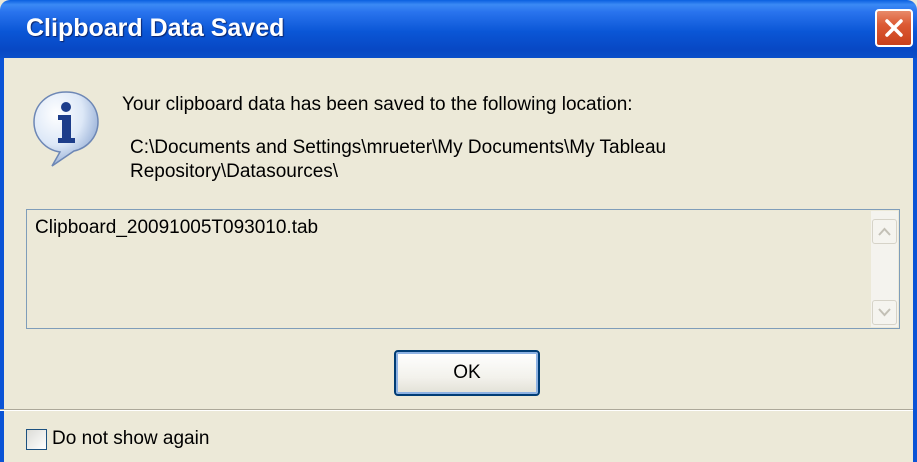  I want to click on vertical-scrollbar, so click(884, 269).